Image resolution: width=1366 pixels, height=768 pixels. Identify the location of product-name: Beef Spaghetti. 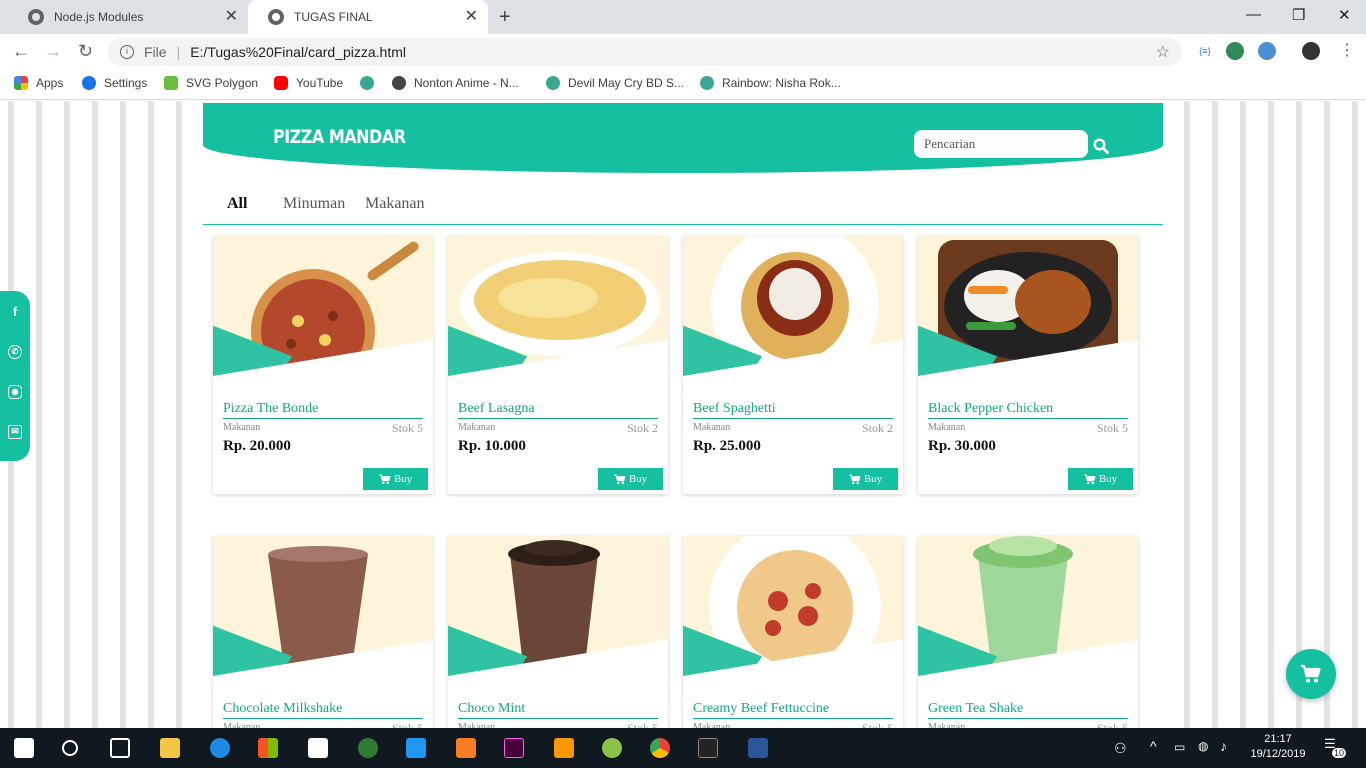
(793, 410).